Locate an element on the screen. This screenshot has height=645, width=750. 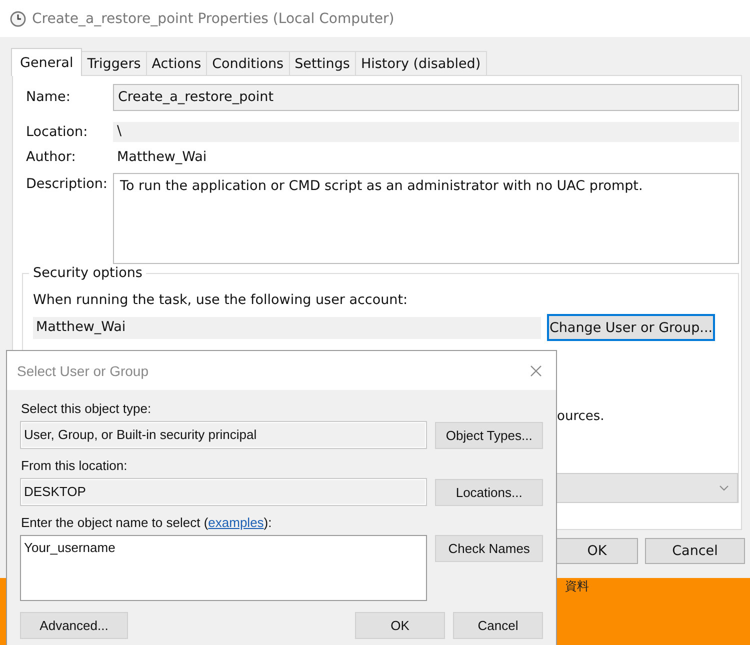
description-field: To run the application or CMD script as an administrator with no UAC prompt. is located at coordinates (426, 218).